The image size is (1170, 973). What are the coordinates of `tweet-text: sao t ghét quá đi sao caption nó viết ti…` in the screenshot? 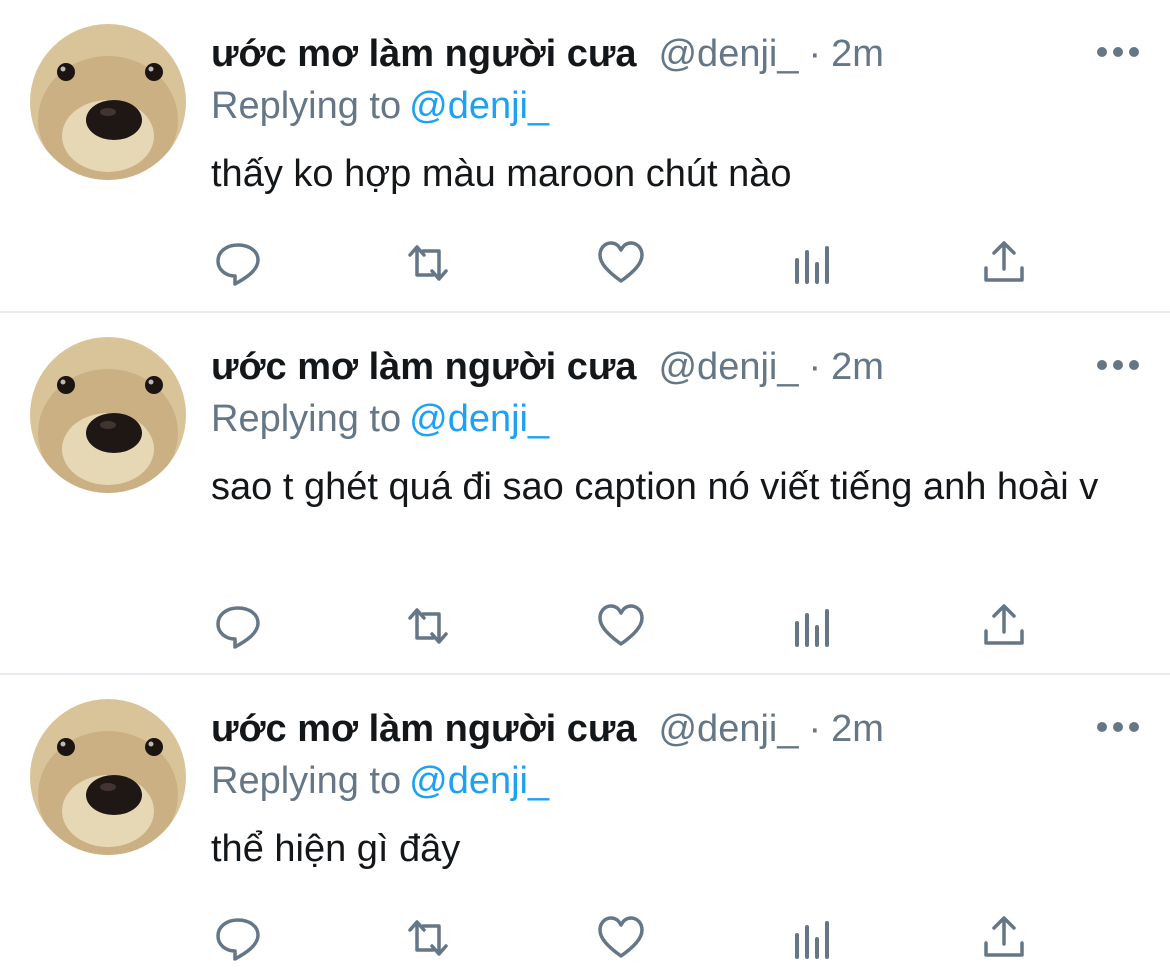 It's located at (655, 487).